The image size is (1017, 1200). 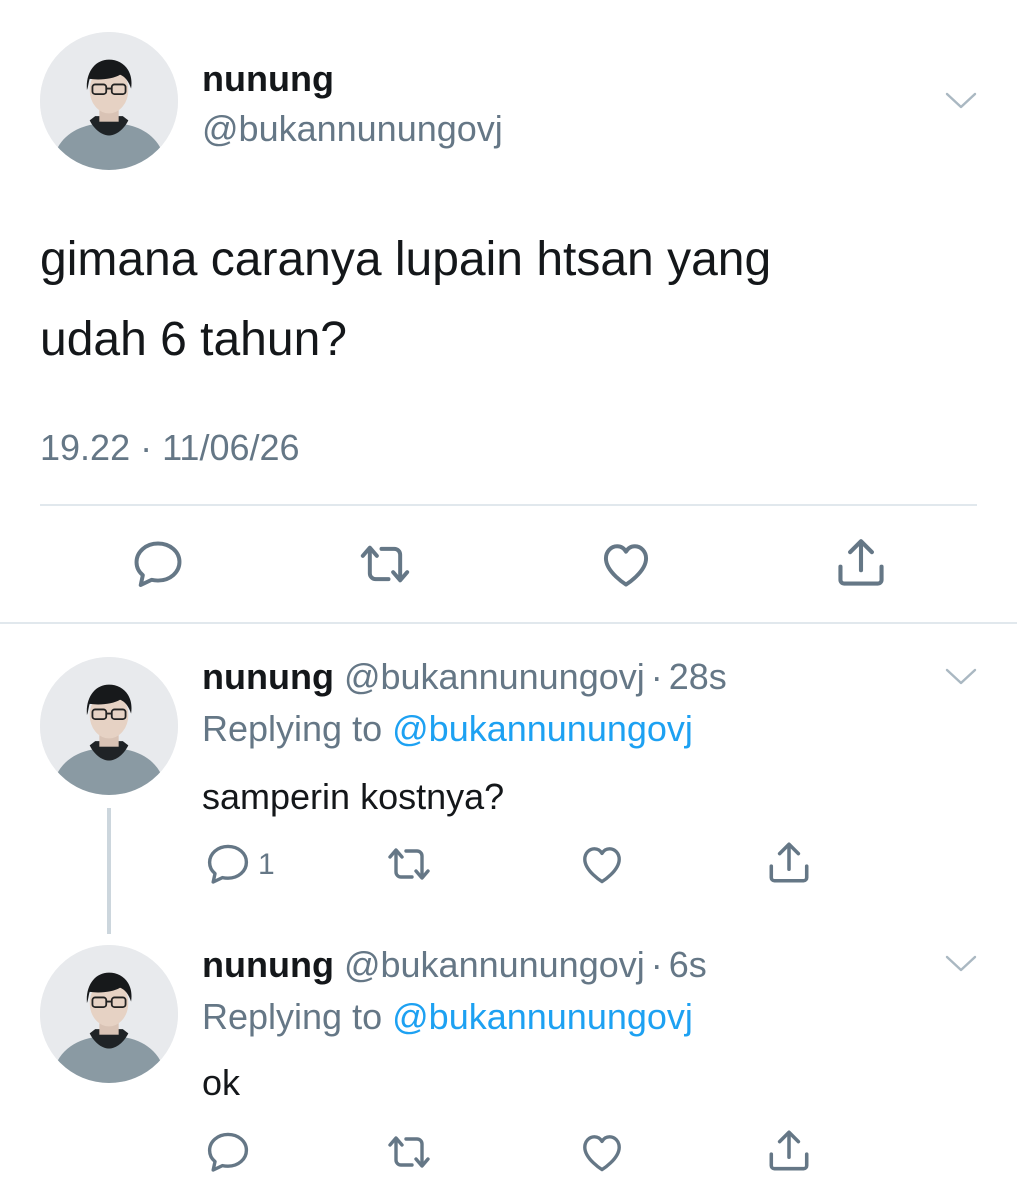 I want to click on reply-header: nunung @bukannunungovj · 6s, so click(x=454, y=965).